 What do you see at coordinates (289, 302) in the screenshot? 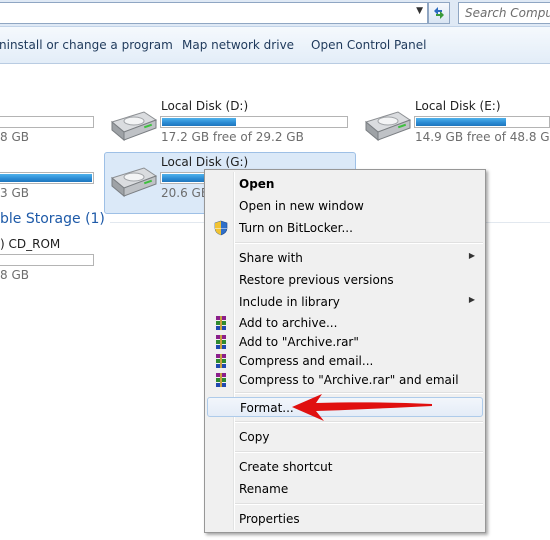
I see `menu-item-label: Include in library` at bounding box center [289, 302].